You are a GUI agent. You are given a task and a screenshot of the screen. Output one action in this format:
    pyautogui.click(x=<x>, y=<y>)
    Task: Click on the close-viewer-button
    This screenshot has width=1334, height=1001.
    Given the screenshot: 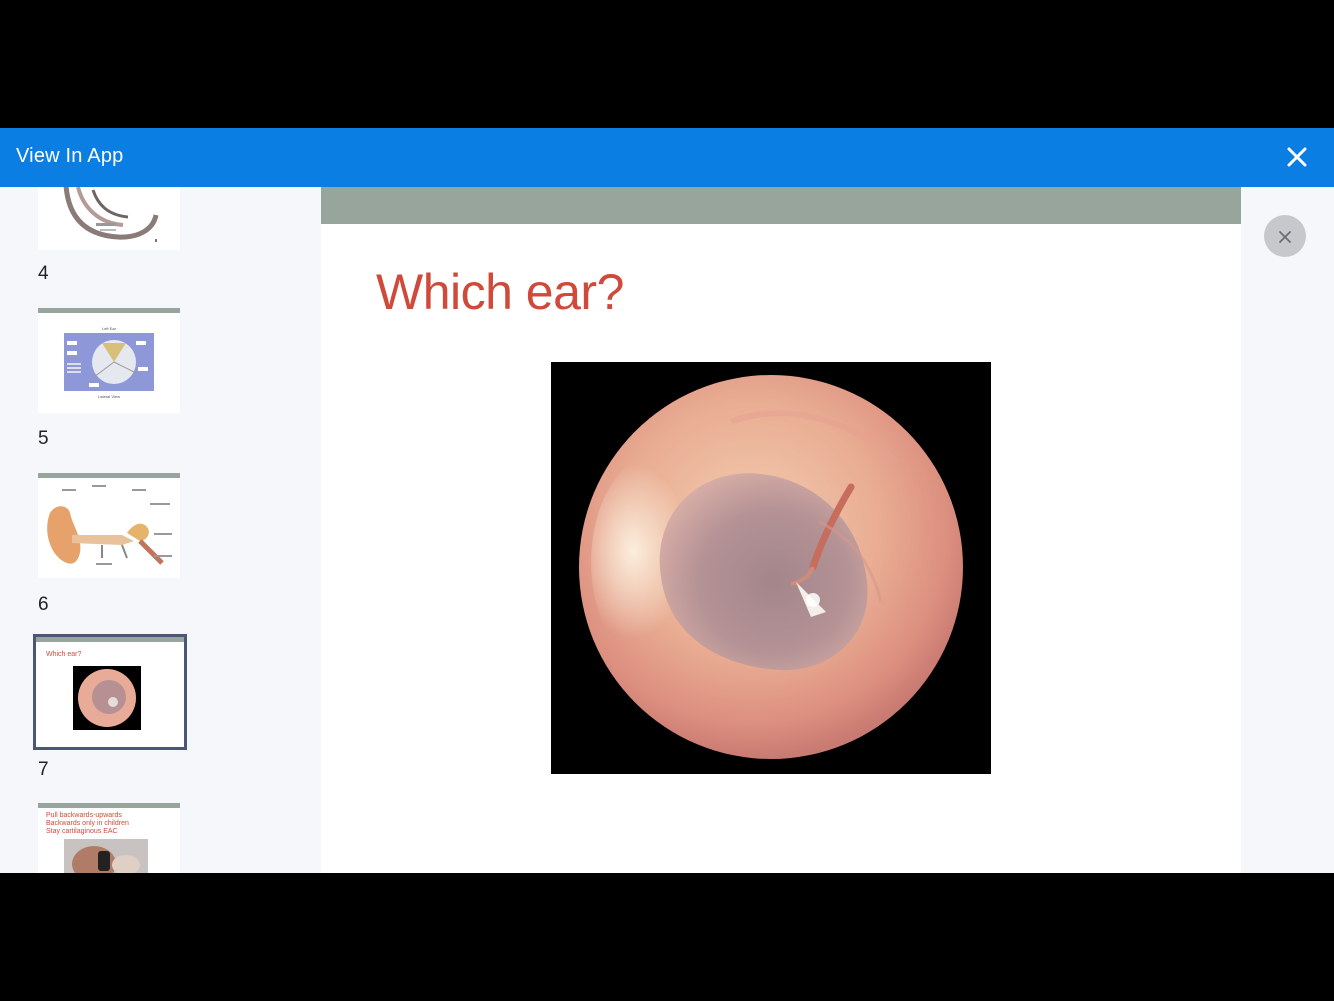 What is the action you would take?
    pyautogui.click(x=1285, y=236)
    